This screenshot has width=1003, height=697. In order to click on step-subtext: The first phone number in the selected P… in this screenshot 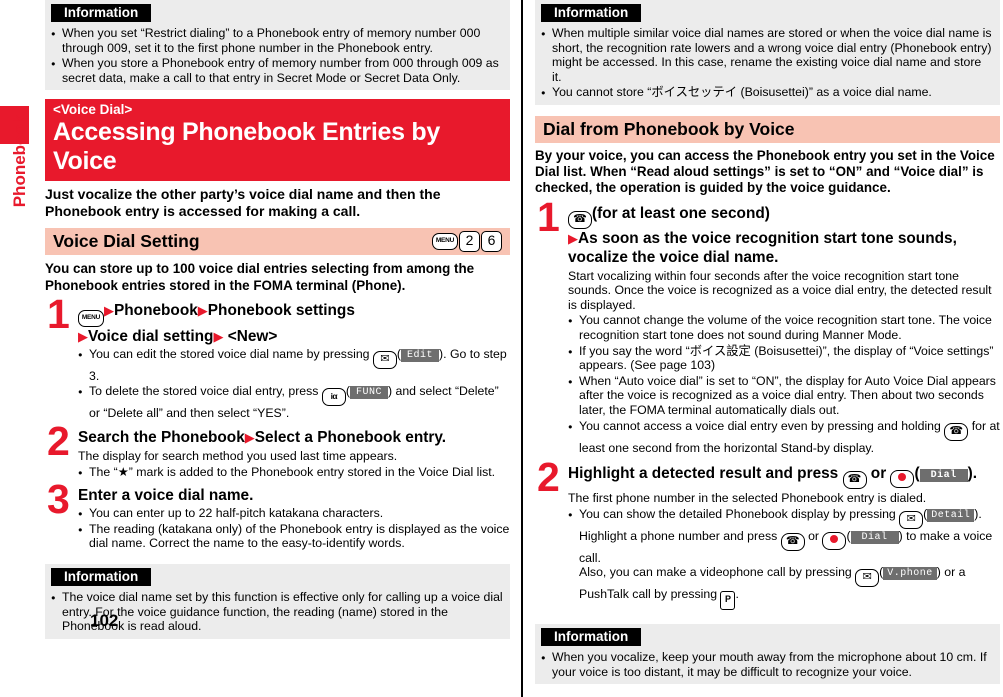, I will do `click(747, 498)`.